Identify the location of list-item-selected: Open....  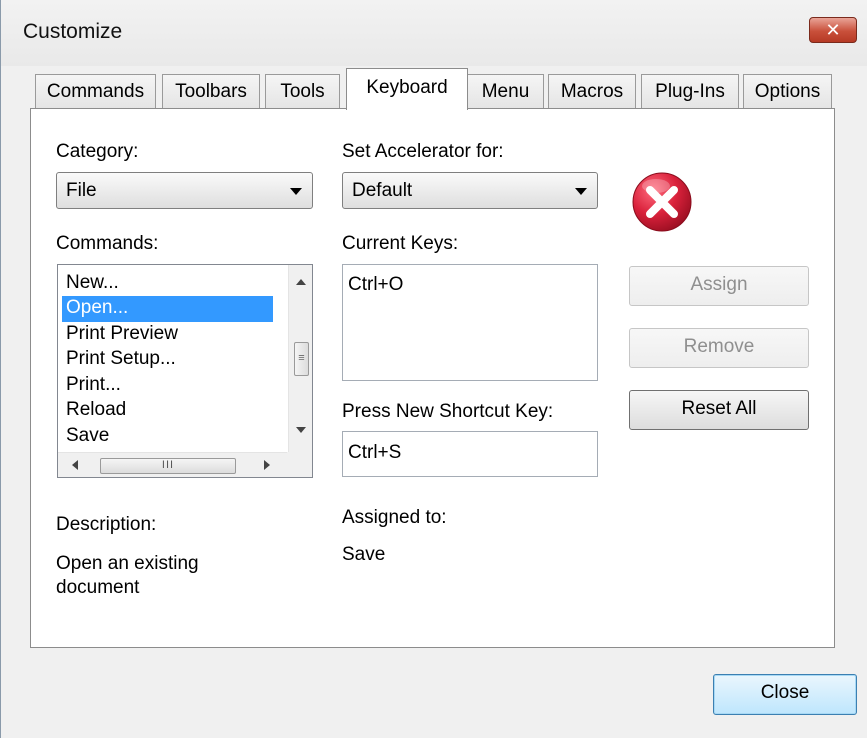
(167, 309).